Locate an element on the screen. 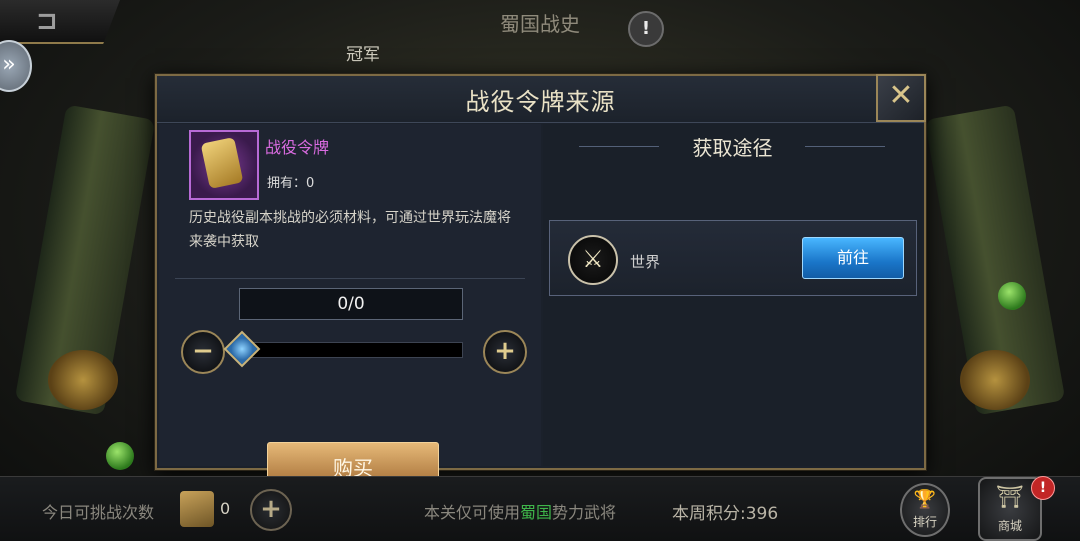  exclamation-icon: ! is located at coordinates (646, 29).